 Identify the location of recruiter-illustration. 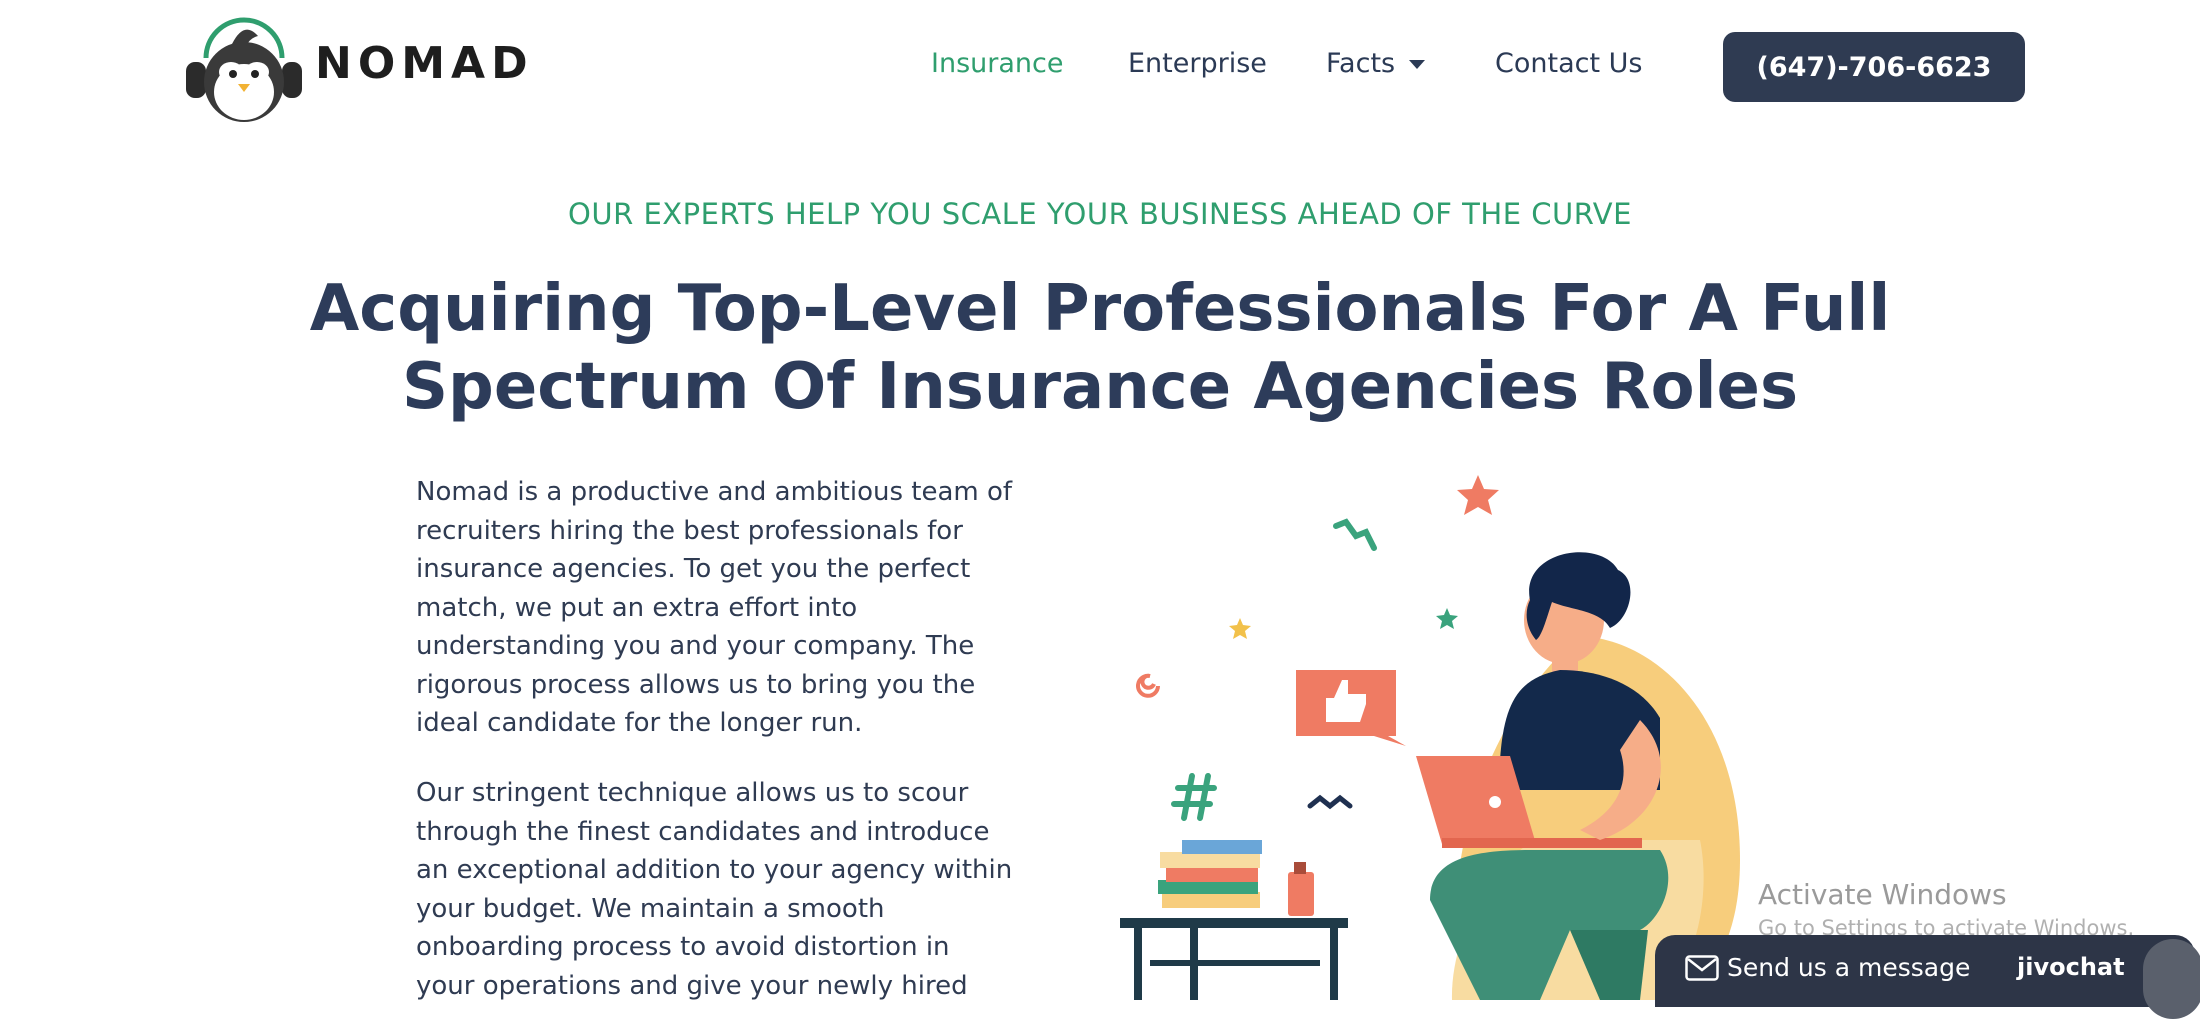
(1430, 737).